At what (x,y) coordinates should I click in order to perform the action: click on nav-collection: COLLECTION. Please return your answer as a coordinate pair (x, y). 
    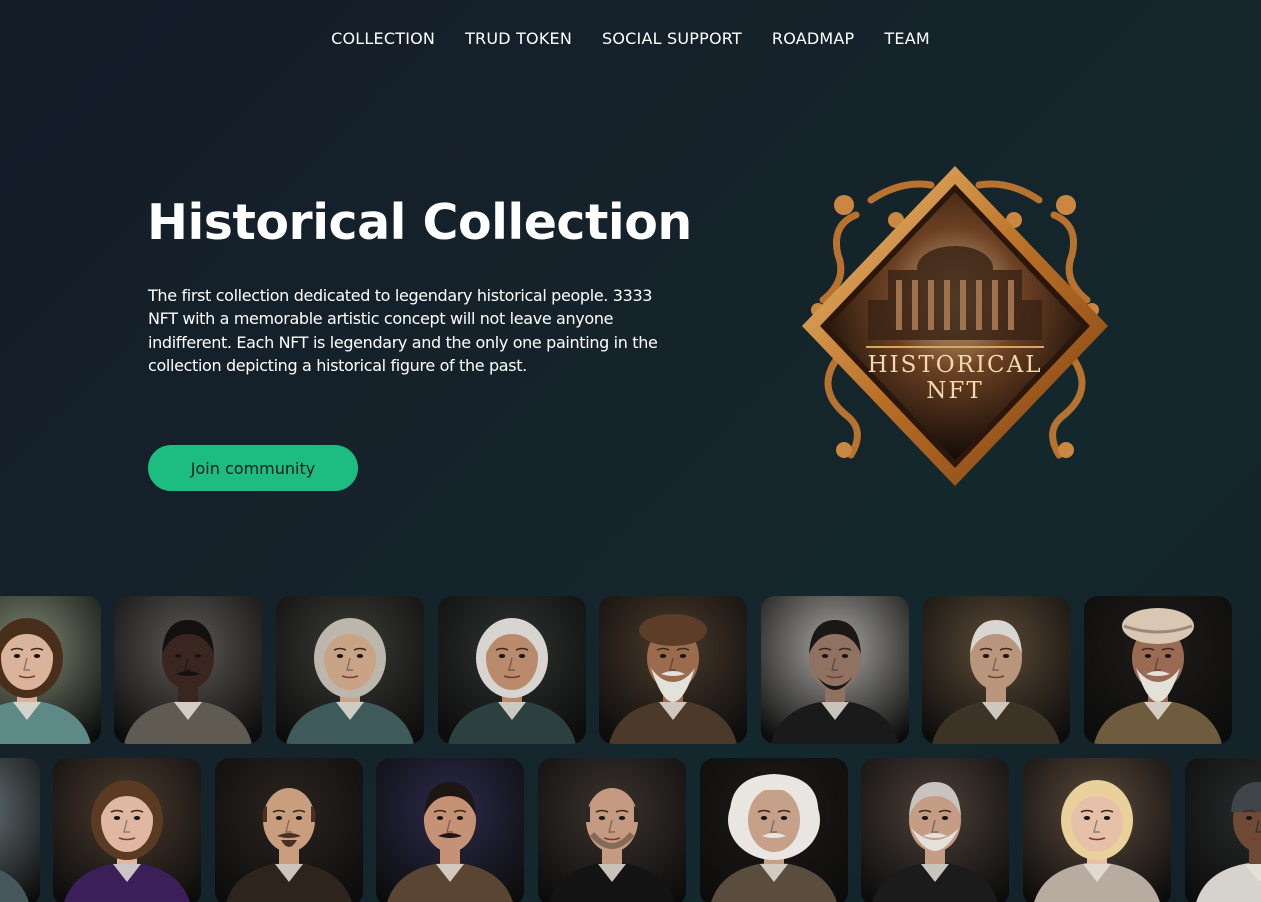
    Looking at the image, I should click on (383, 39).